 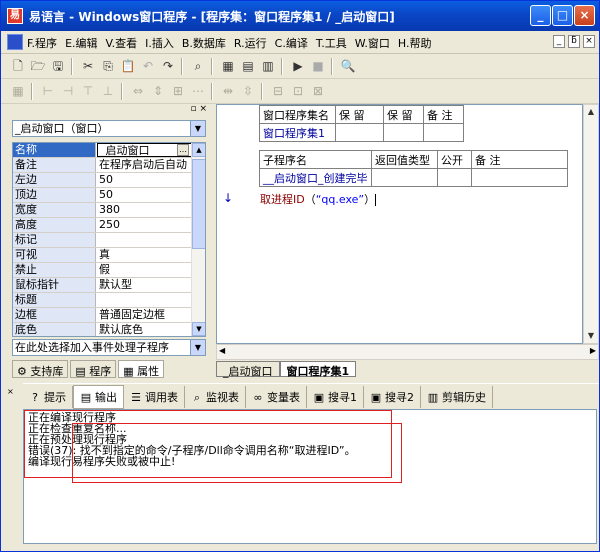 I want to click on code-line: 取进程ID（“qq.exe”）, so click(x=318, y=199).